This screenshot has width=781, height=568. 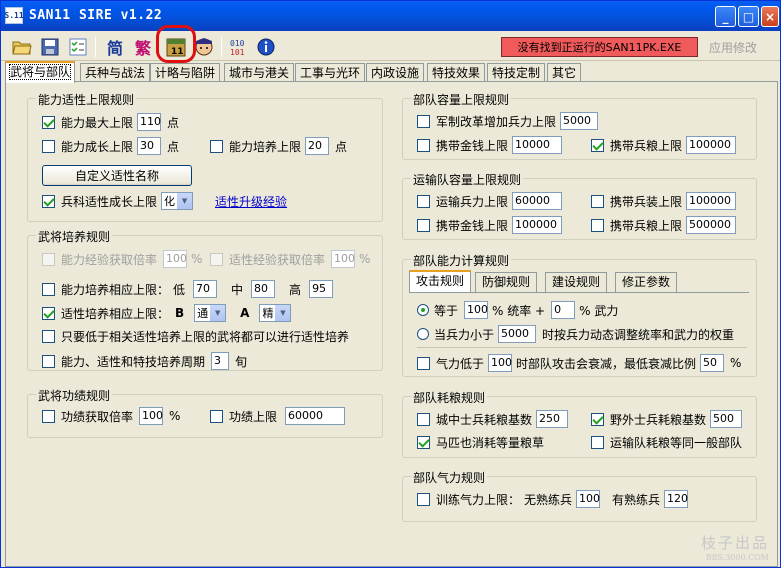 I want to click on aptitude-exp-link: 适性升级经验, so click(x=251, y=201).